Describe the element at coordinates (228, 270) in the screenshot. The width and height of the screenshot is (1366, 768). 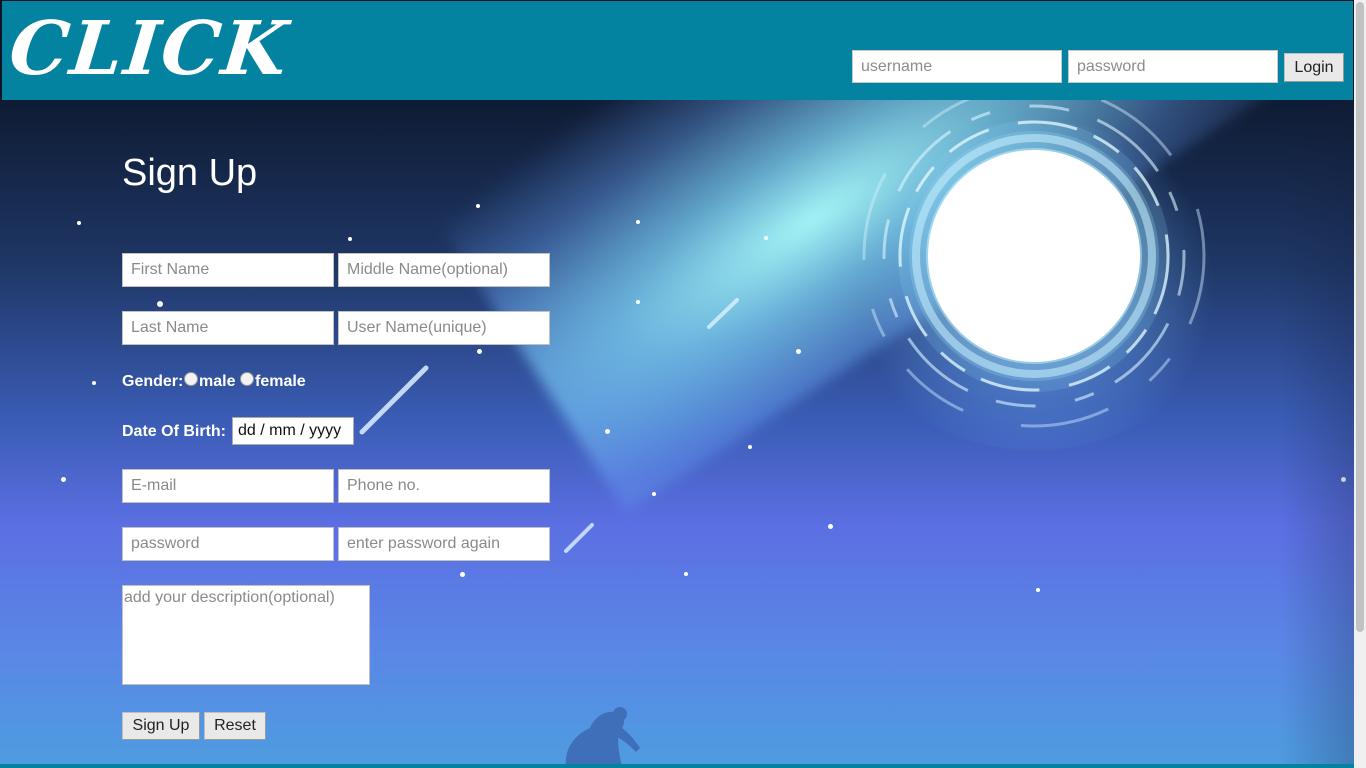
I see `first-name-input` at that location.